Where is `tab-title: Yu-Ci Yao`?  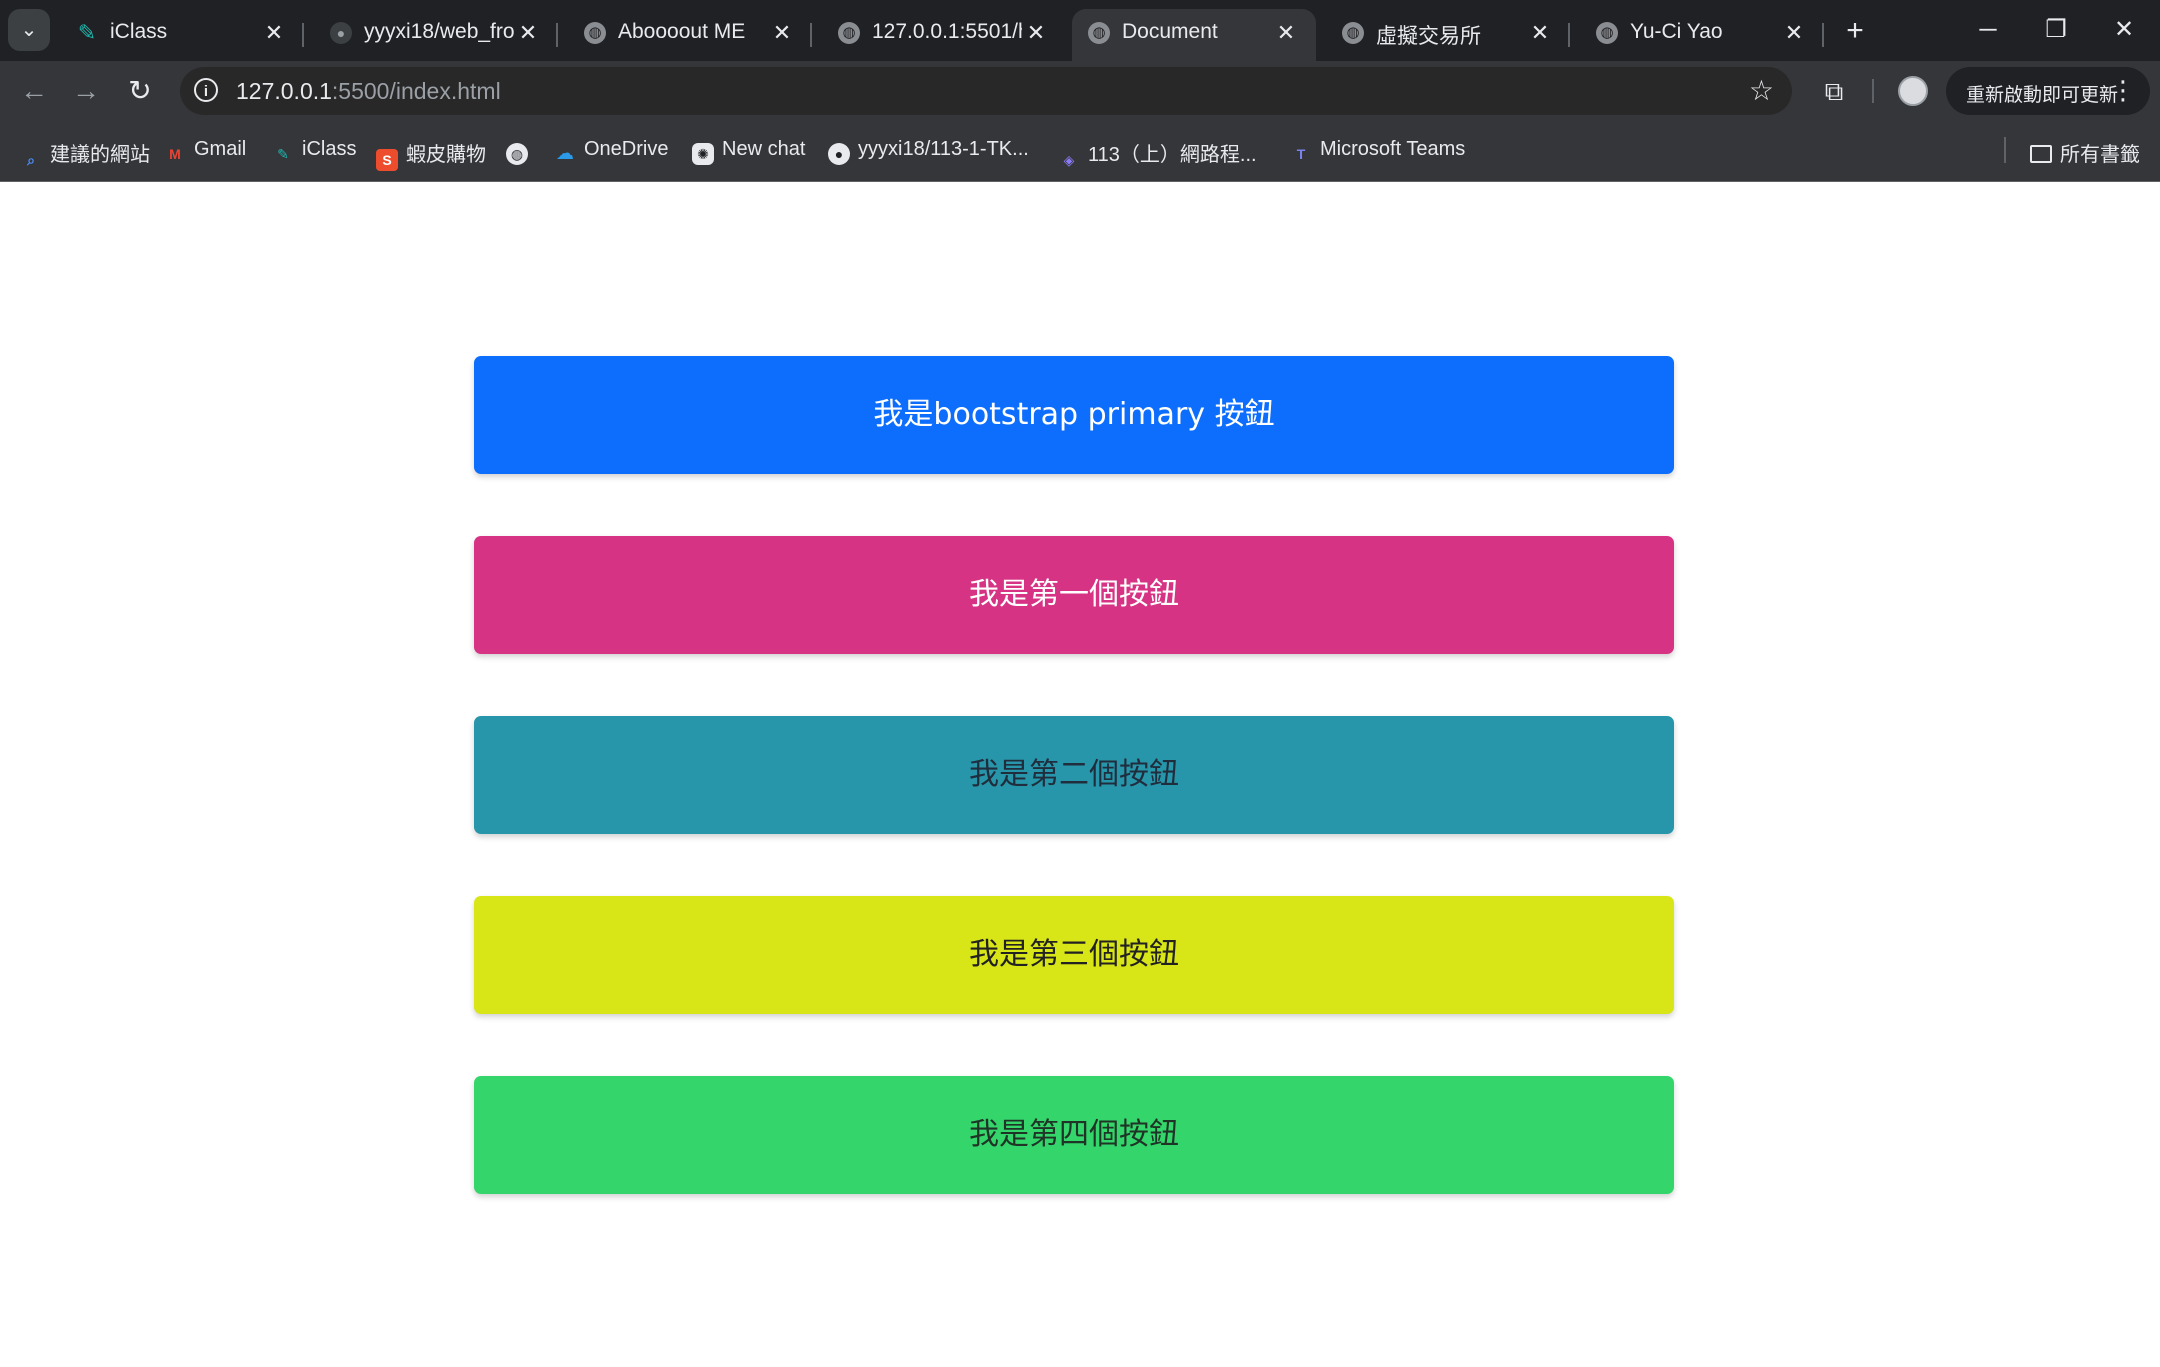 tab-title: Yu-Ci Yao is located at coordinates (1676, 31).